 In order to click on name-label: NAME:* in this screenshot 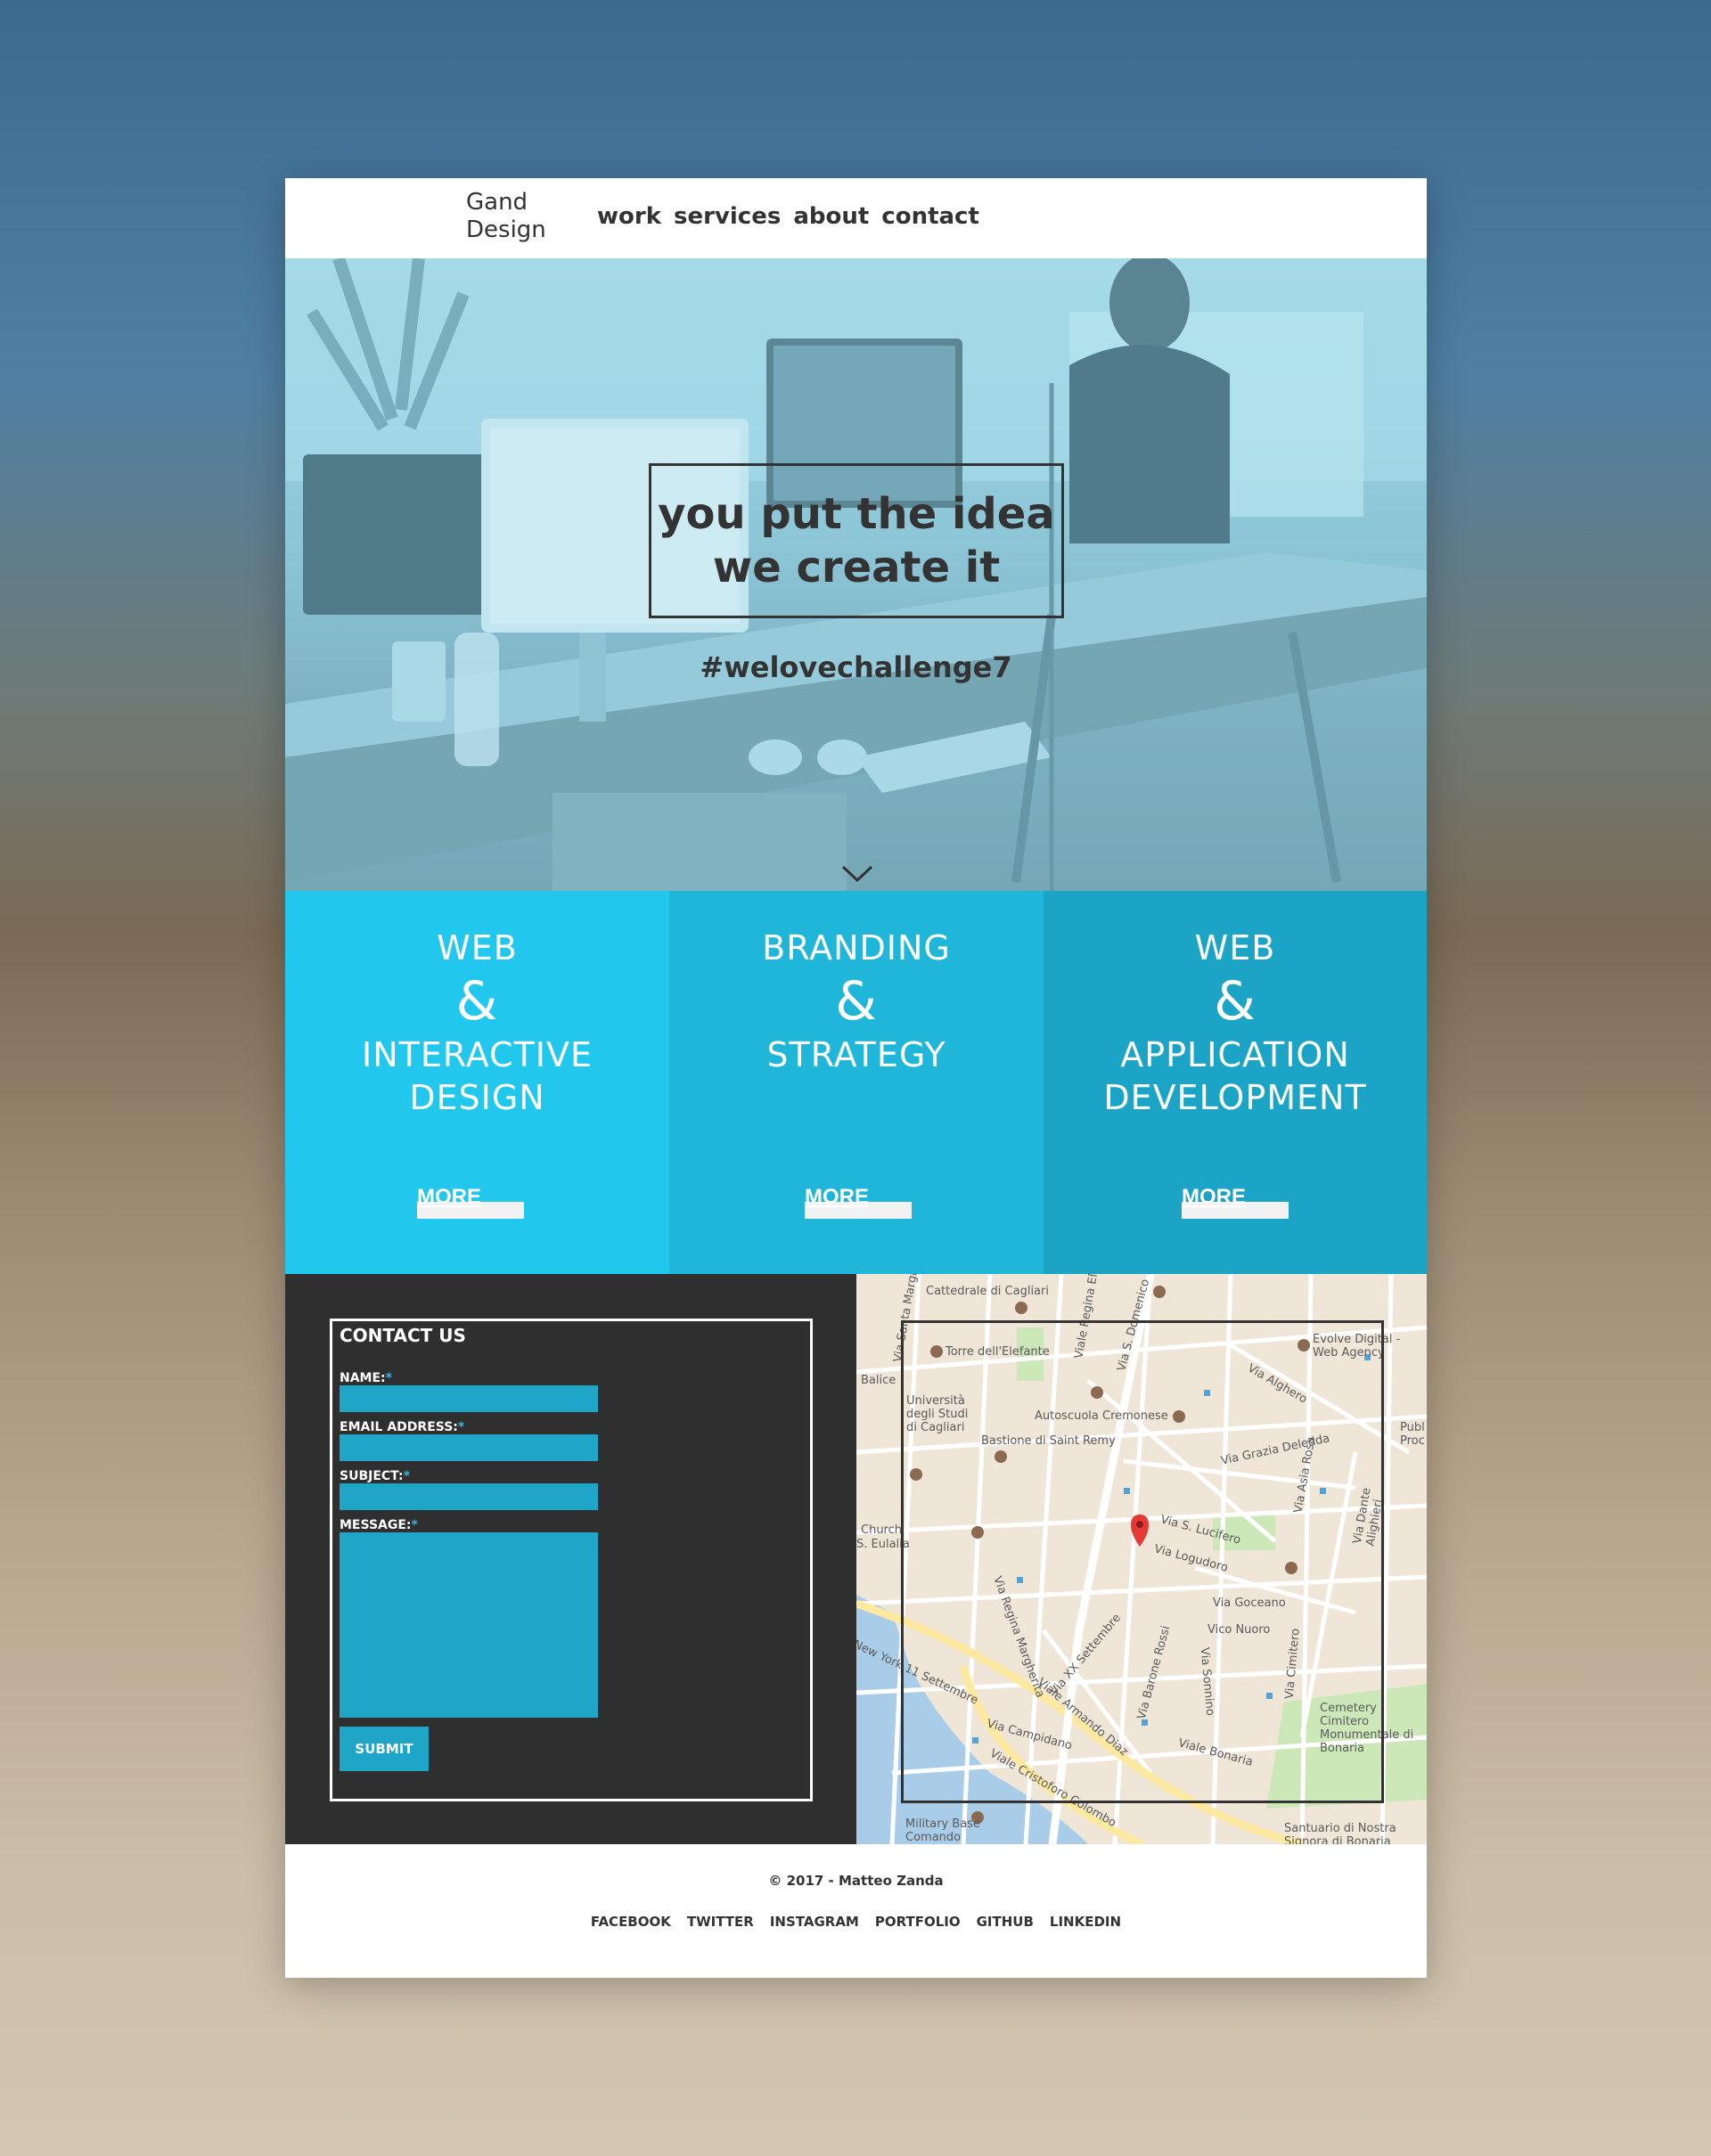, I will do `click(366, 1378)`.